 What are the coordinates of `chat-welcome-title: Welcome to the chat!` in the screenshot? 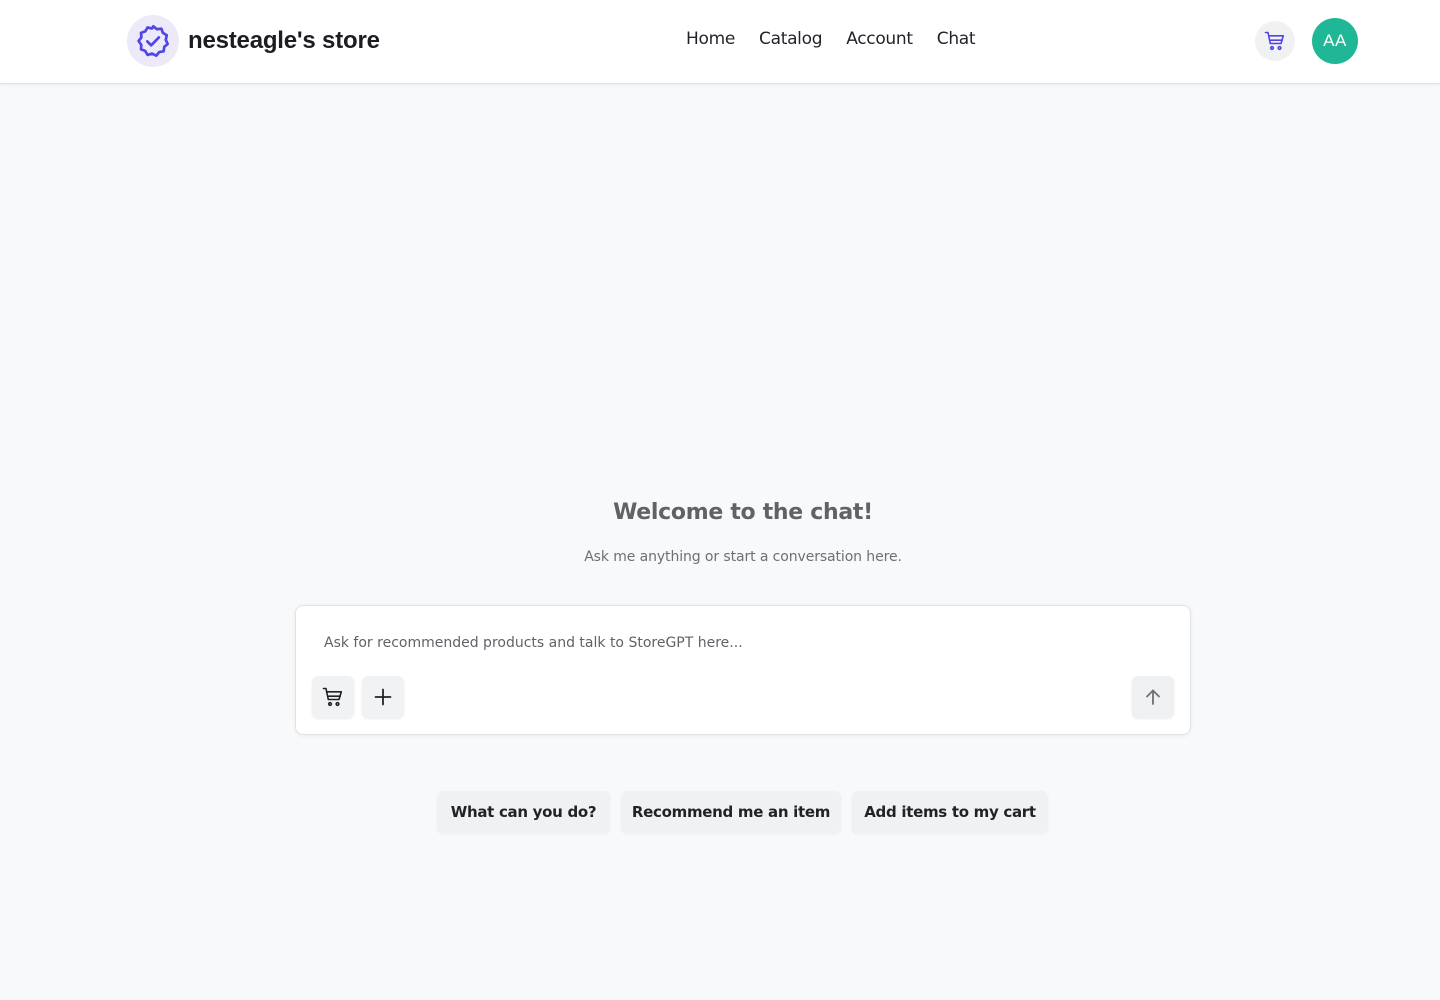 It's located at (743, 512).